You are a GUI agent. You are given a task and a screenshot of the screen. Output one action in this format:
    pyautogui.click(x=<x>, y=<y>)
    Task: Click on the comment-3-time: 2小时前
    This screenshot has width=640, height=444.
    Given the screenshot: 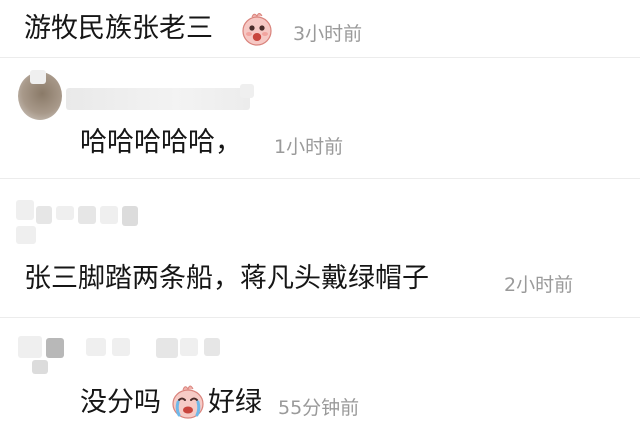 What is the action you would take?
    pyautogui.click(x=539, y=285)
    